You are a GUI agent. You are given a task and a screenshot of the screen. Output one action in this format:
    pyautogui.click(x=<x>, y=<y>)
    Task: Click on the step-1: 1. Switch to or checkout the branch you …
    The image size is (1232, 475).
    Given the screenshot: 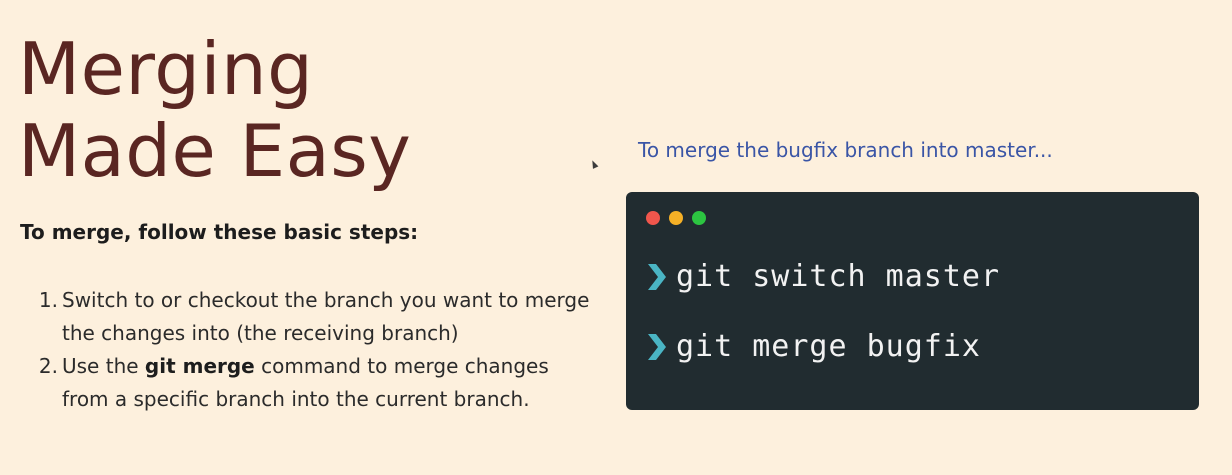 What is the action you would take?
    pyautogui.click(x=314, y=317)
    